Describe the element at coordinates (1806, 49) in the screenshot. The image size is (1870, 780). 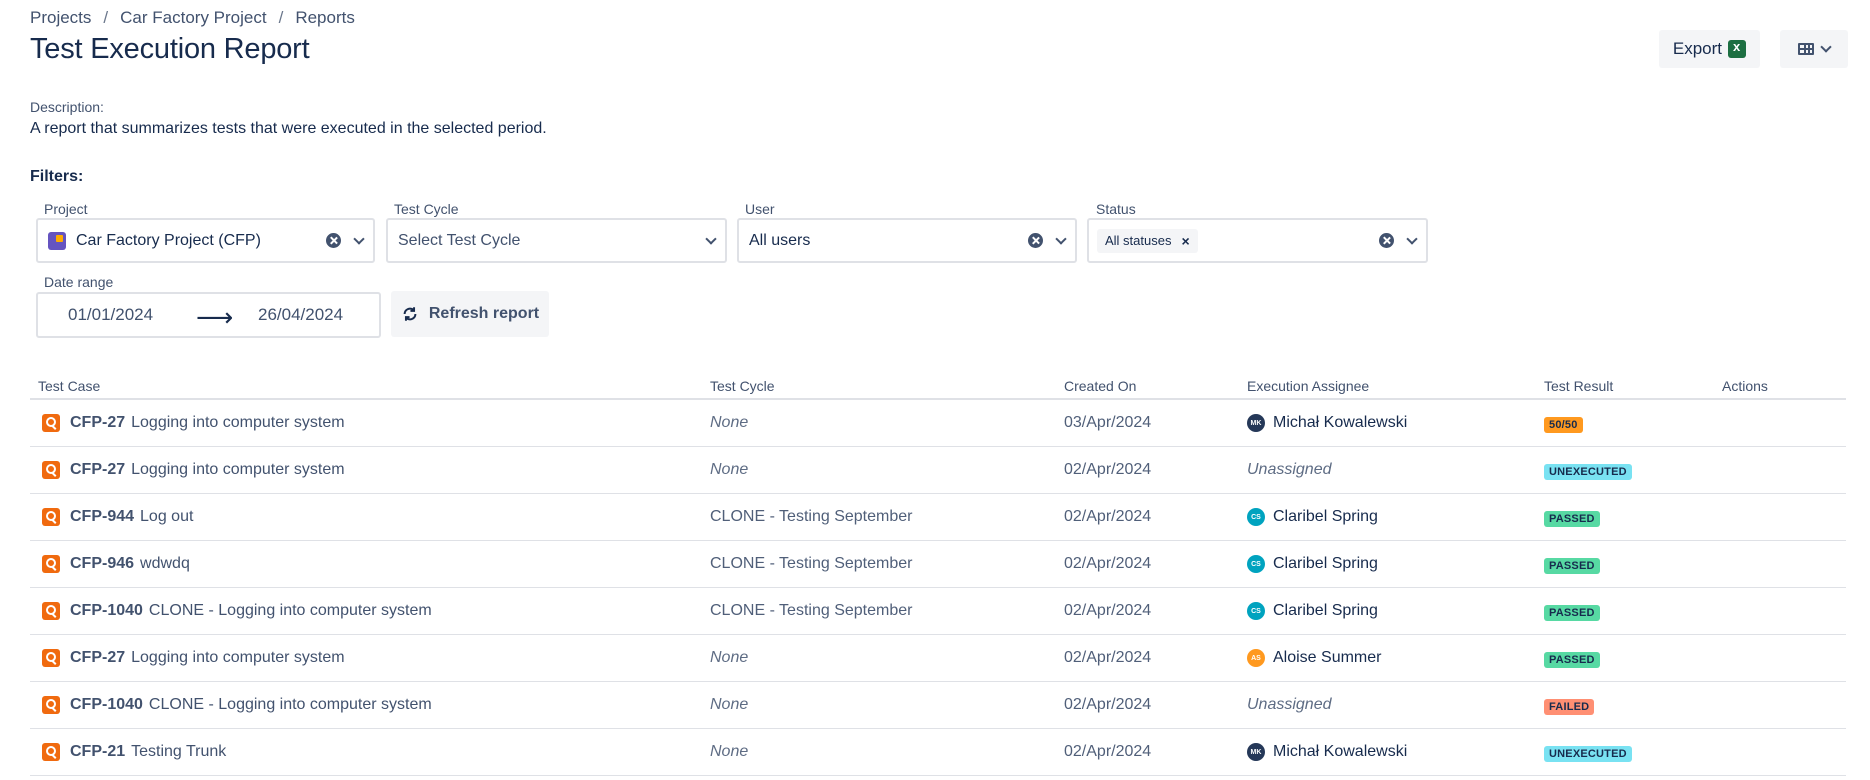
I see `table-view-icon` at that location.